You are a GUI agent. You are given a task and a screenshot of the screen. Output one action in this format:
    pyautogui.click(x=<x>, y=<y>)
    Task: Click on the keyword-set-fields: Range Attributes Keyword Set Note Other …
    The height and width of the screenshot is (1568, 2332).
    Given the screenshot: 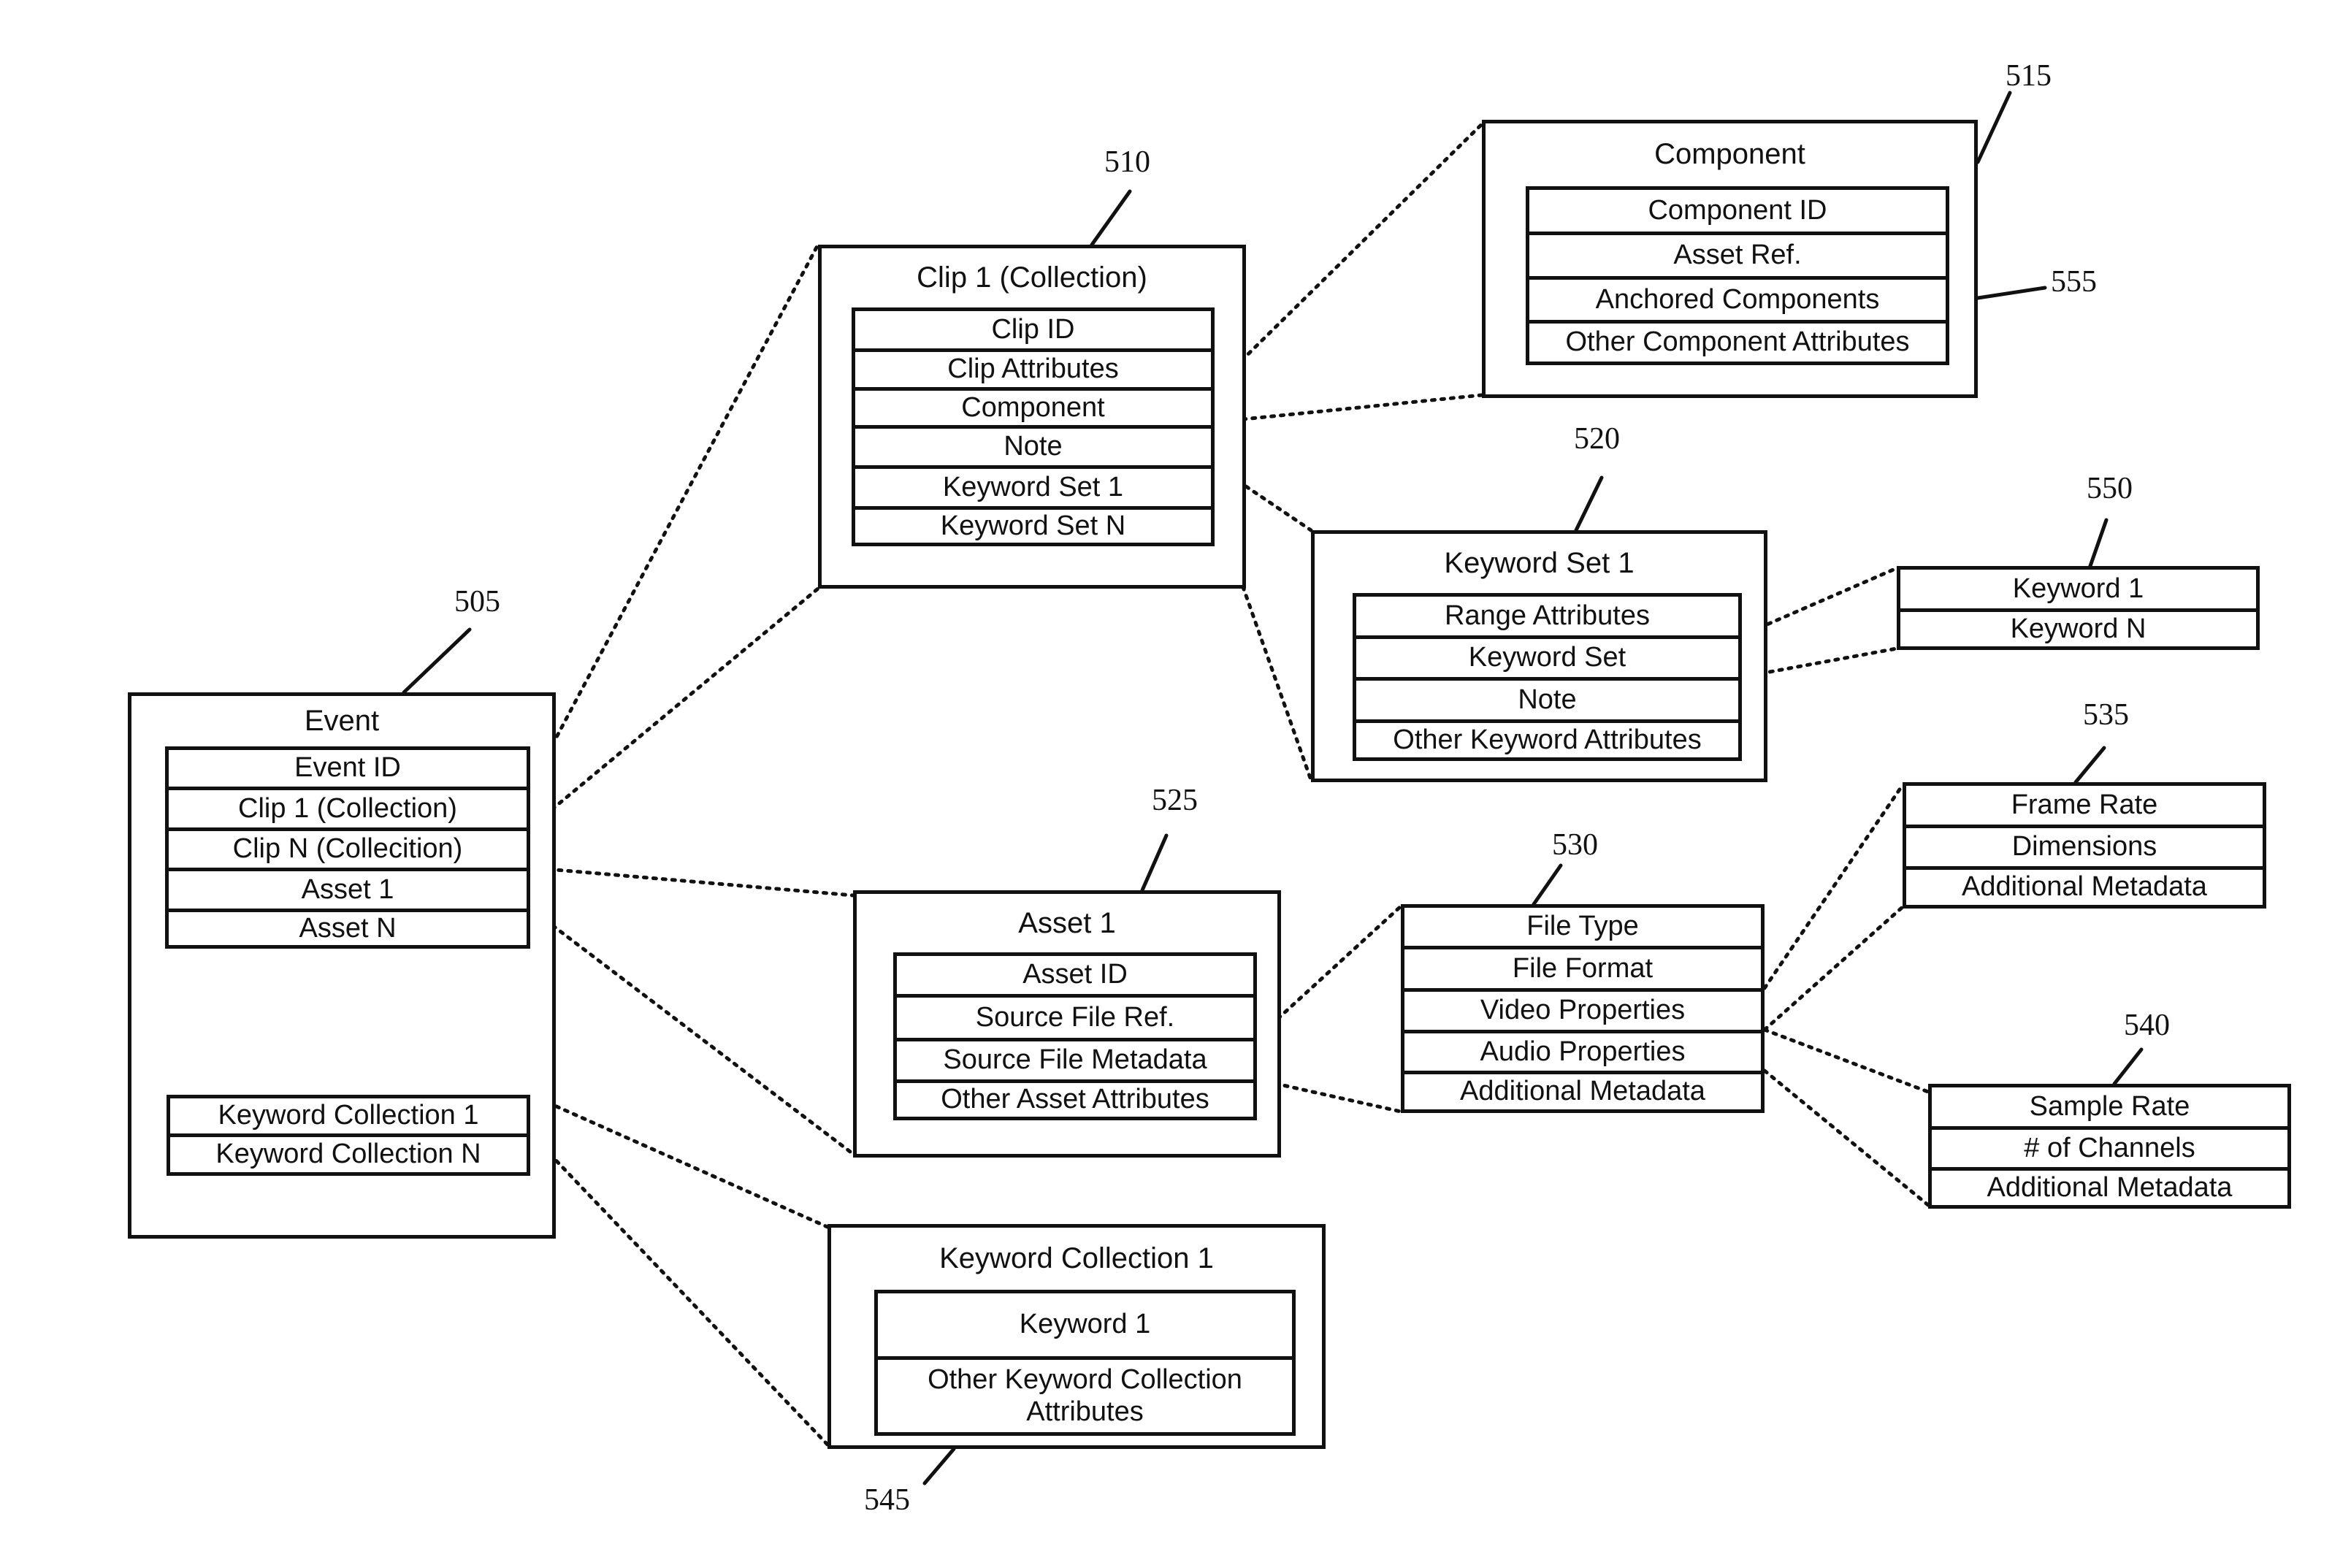 What is the action you would take?
    pyautogui.click(x=1547, y=677)
    